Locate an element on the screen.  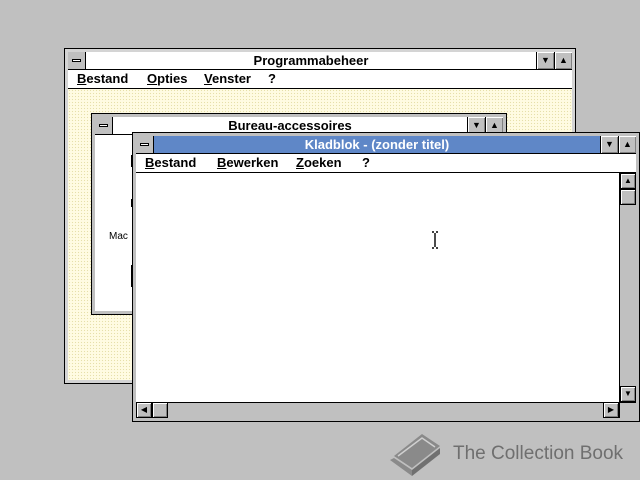
vertical-scrollbar: ▲ ▼ is located at coordinates (627, 287).